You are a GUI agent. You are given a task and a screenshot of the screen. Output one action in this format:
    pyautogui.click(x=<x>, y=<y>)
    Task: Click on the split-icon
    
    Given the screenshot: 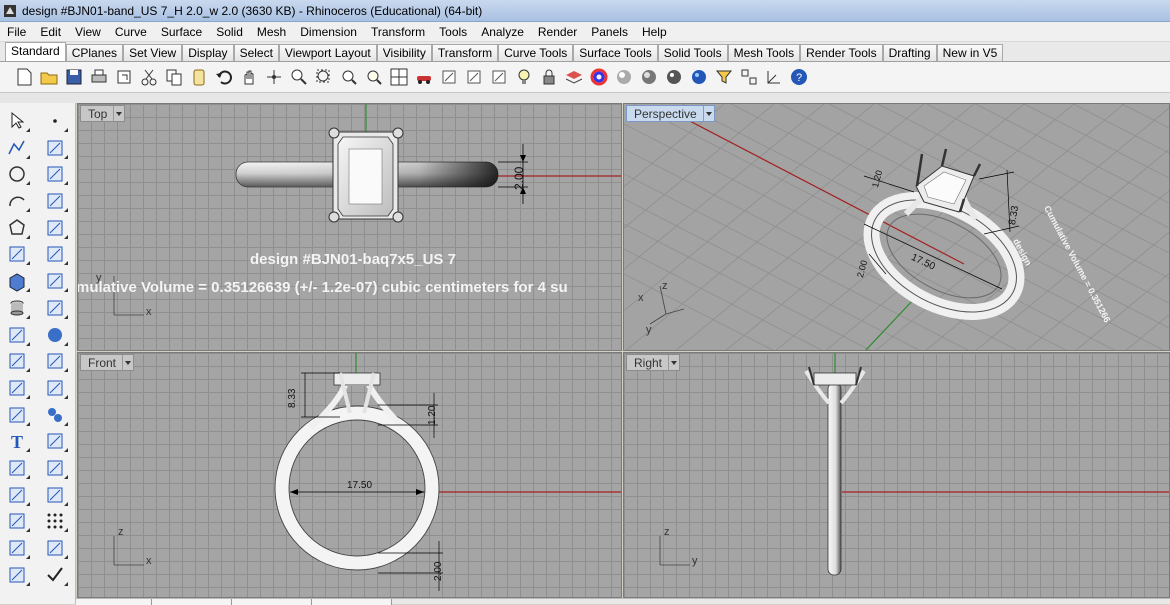 What is the action you would take?
    pyautogui.click(x=17, y=388)
    